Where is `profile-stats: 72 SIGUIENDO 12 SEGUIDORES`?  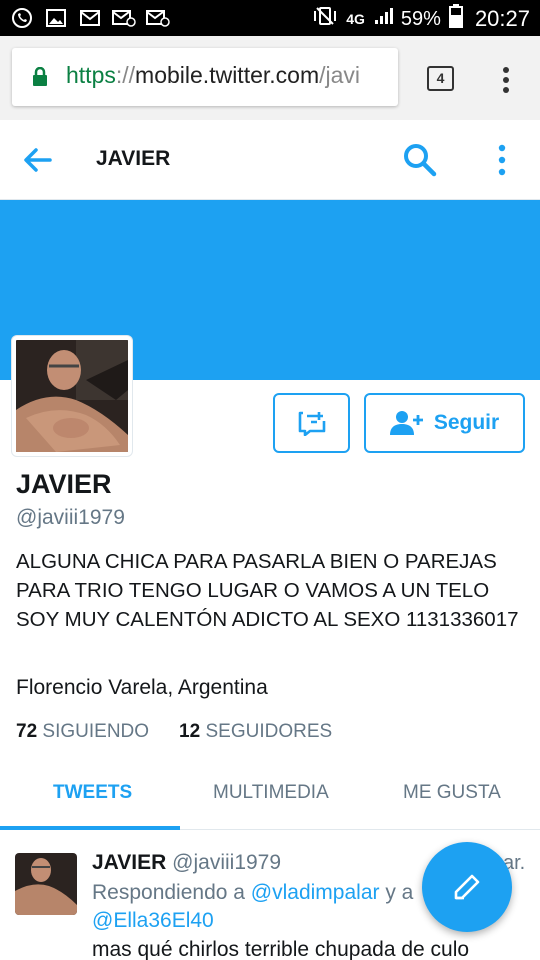
profile-stats: 72 SIGUIENDO 12 SEGUIDORES is located at coordinates (174, 732).